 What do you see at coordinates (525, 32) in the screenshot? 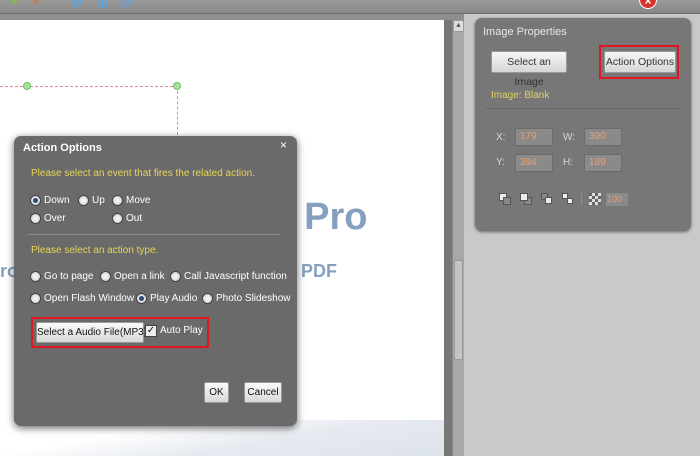
I see `panel-title: Image Properties` at bounding box center [525, 32].